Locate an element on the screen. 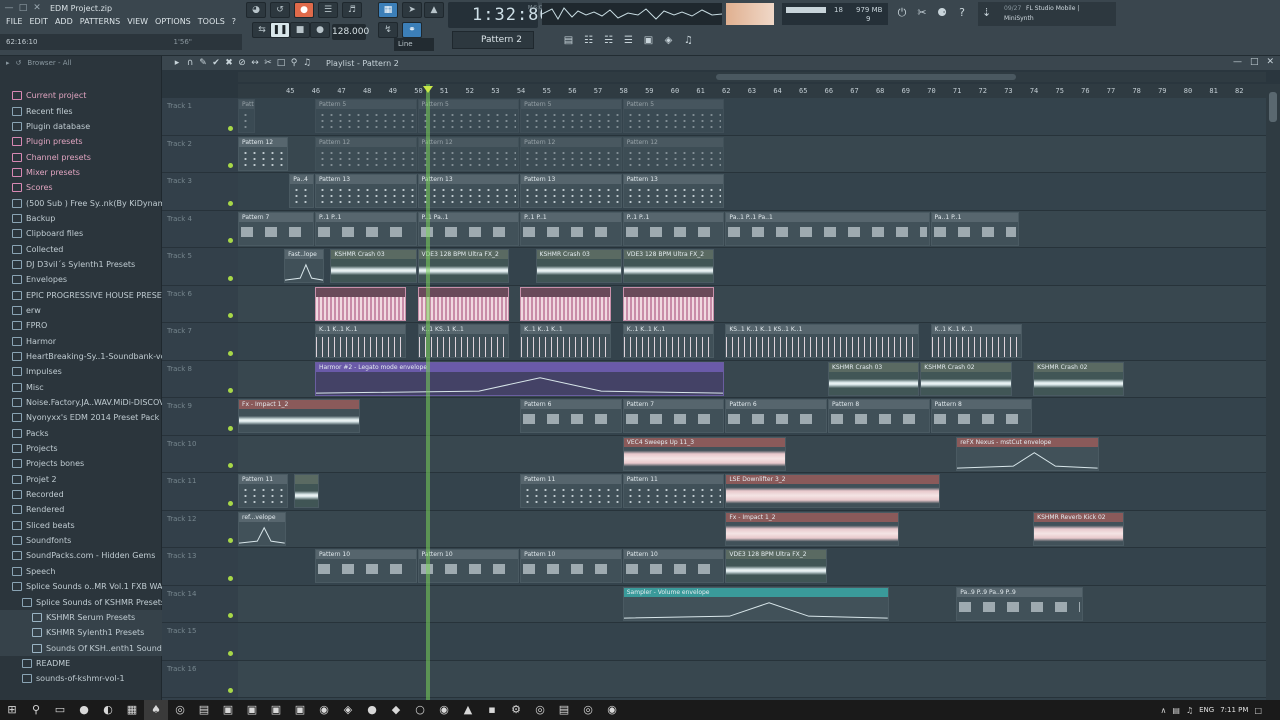 The width and height of the screenshot is (1280, 720). settings-icon: ⚙ is located at coordinates (516, 710).